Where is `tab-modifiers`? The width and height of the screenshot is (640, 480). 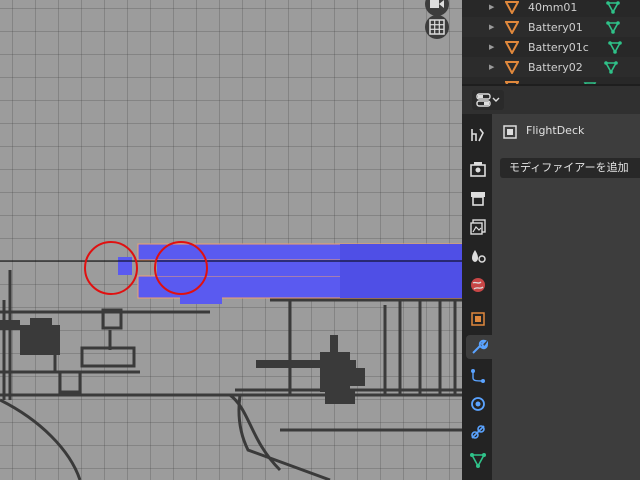 tab-modifiers is located at coordinates (479, 347).